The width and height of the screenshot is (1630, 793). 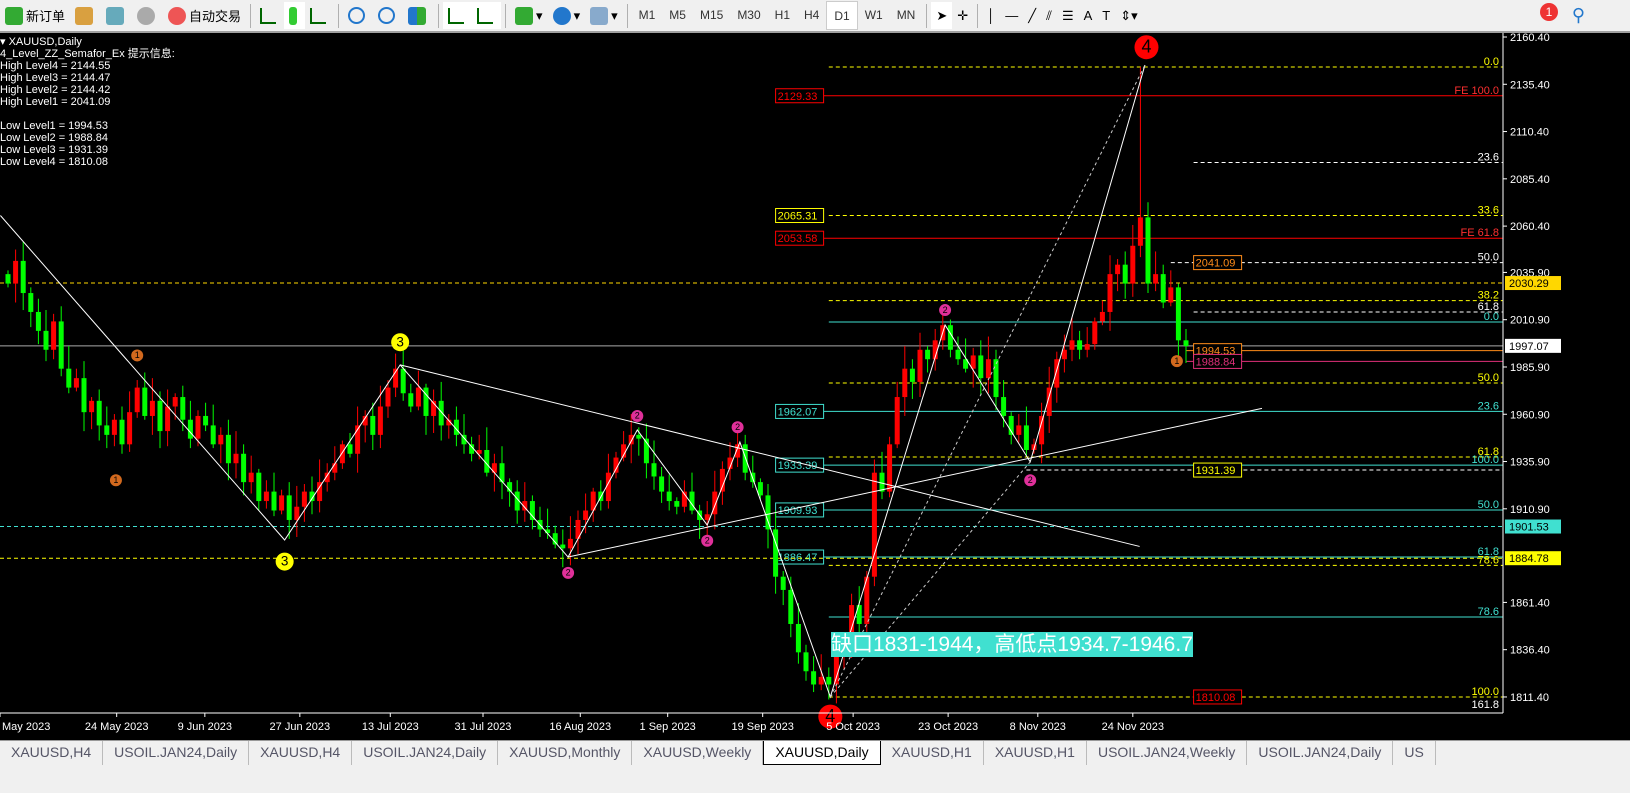 What do you see at coordinates (418, 15) in the screenshot?
I see `tile-windows-button` at bounding box center [418, 15].